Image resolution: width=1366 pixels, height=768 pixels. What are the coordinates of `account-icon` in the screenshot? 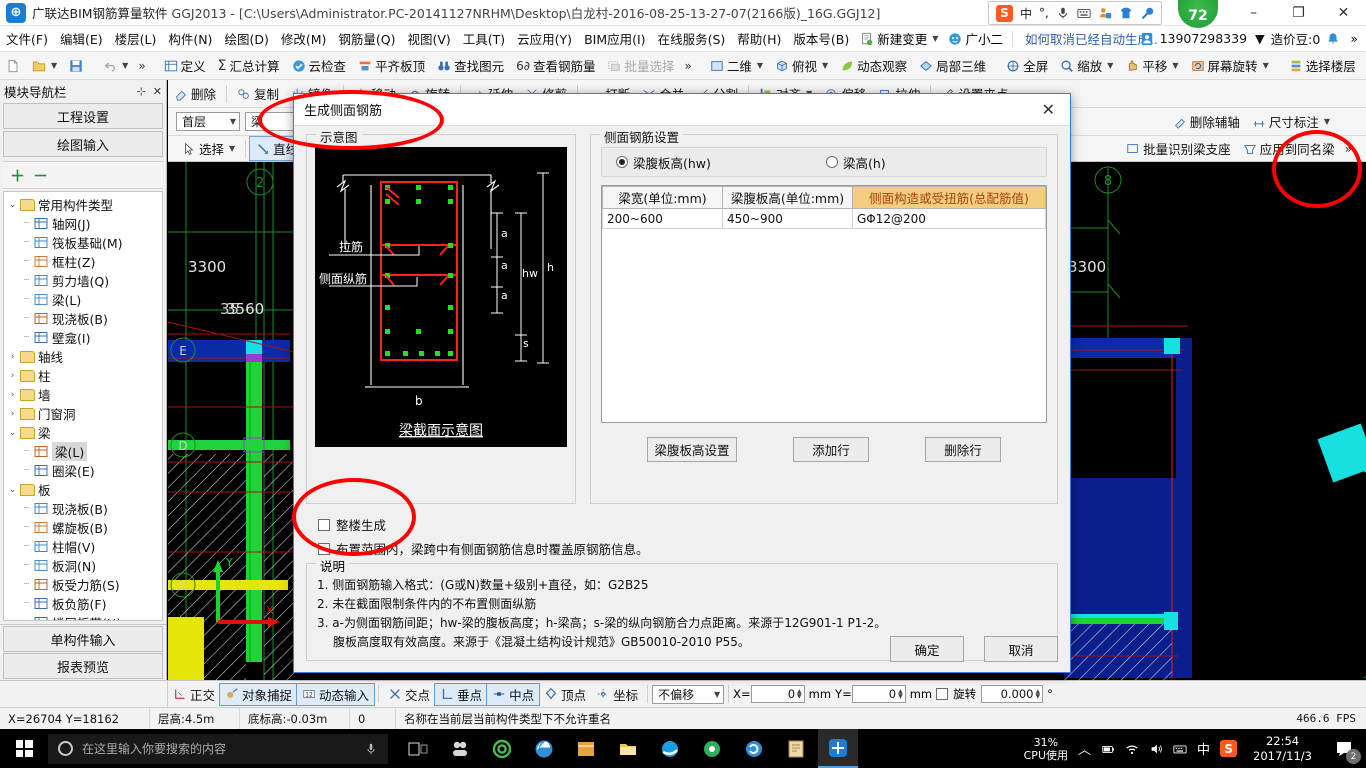 It's located at (1147, 39).